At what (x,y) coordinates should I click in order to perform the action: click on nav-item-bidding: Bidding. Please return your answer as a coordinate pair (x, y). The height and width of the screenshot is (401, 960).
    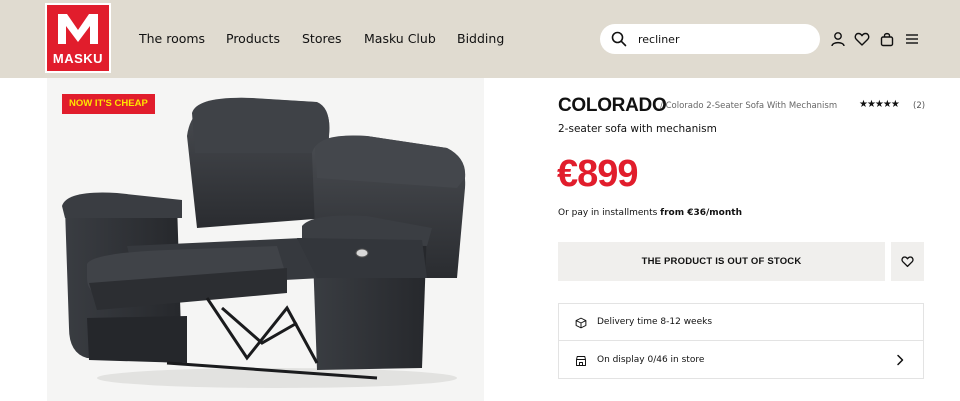
    Looking at the image, I should click on (480, 38).